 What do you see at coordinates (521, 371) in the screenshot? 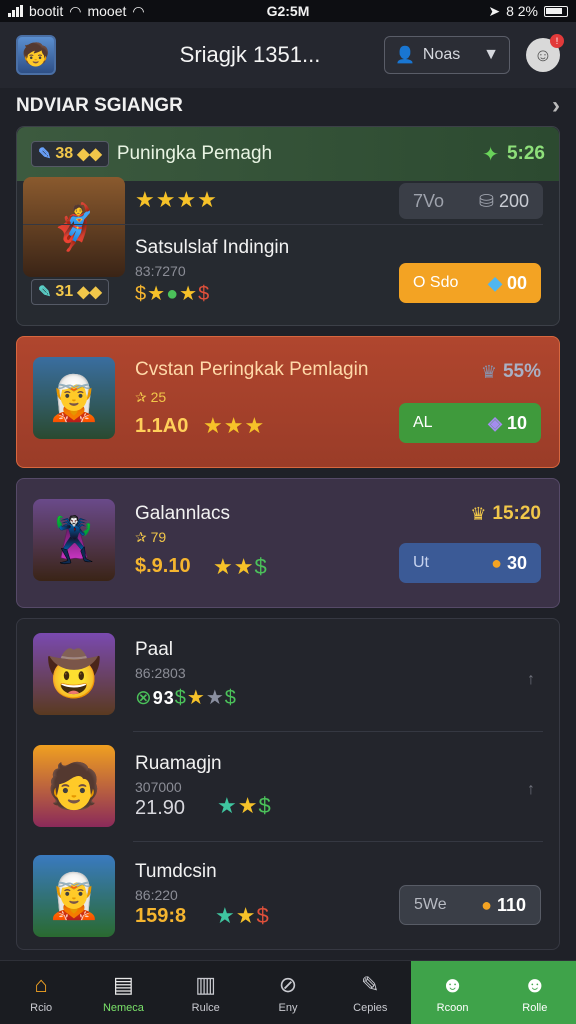
I see `card-percent: 55%` at bounding box center [521, 371].